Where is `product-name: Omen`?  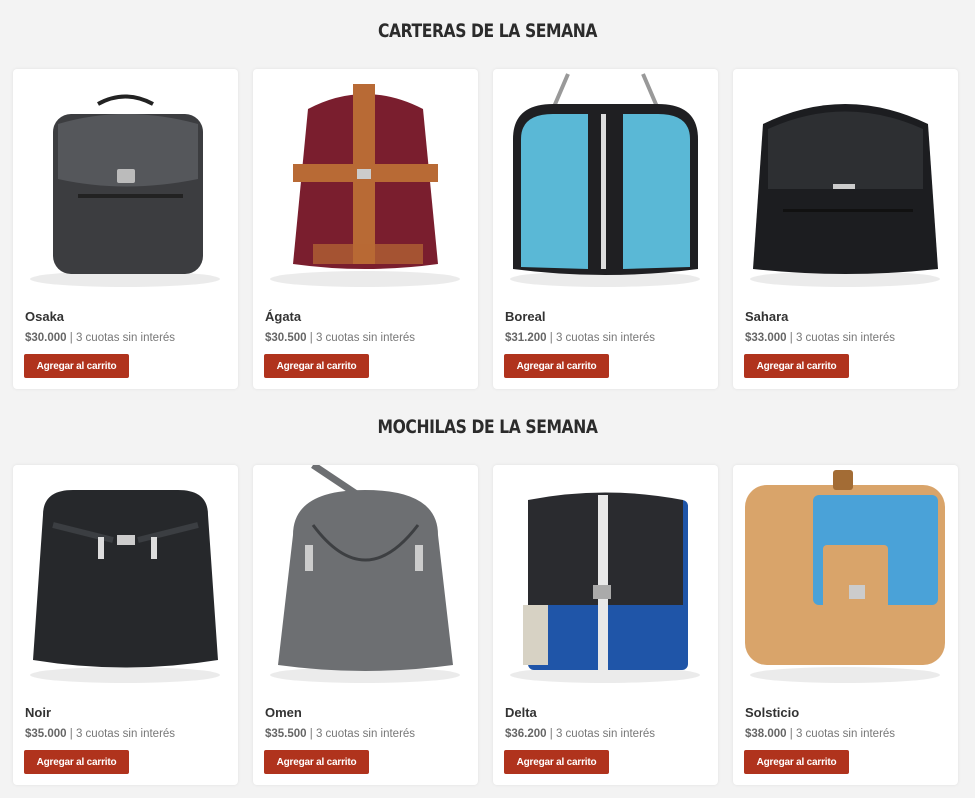 product-name: Omen is located at coordinates (283, 712).